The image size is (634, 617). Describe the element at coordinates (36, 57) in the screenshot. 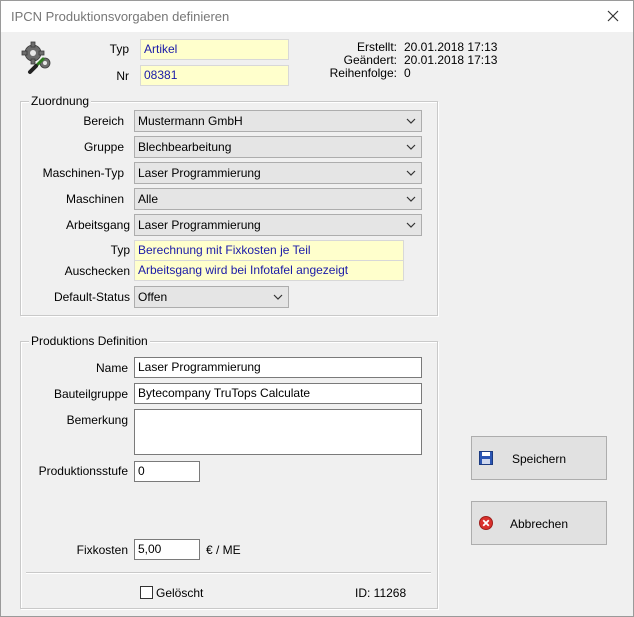

I see `gears-wrench-icon` at that location.